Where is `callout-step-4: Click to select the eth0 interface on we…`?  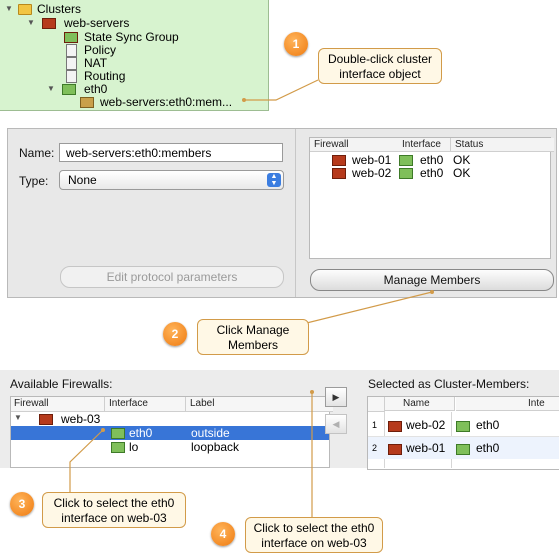
callout-step-4: Click to select the eth0 interface on we… is located at coordinates (314, 535).